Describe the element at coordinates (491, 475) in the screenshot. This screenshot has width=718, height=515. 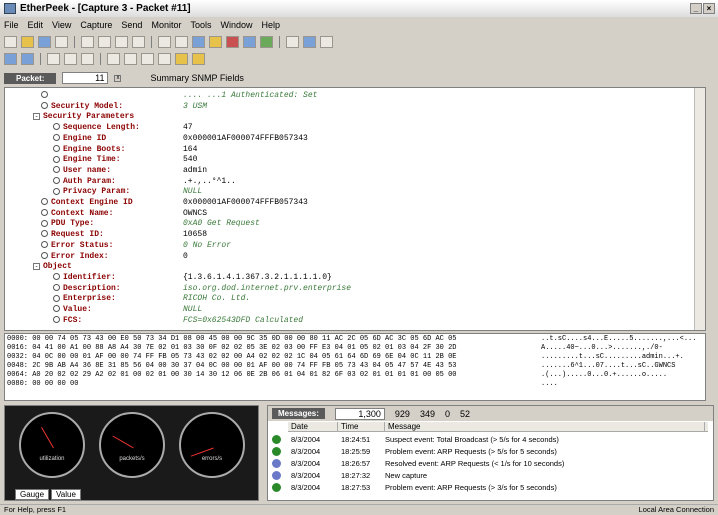
I see `log-row: 8/3/2004 18:27:32 New capture` at that location.